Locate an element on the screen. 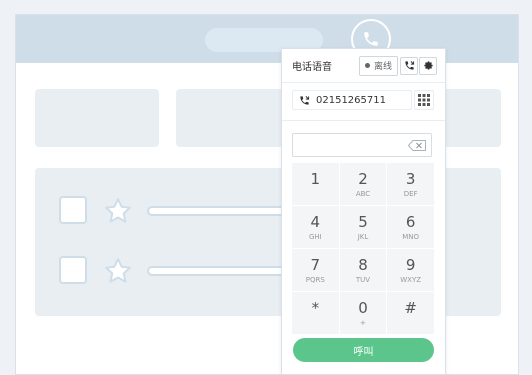  divider is located at coordinates (363, 120).